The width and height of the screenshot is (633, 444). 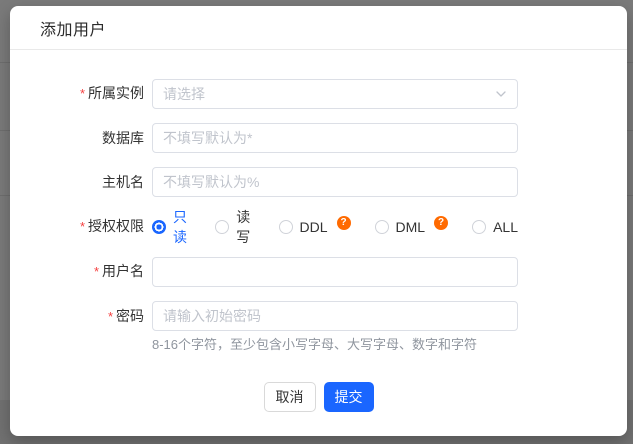 What do you see at coordinates (315, 344) in the screenshot?
I see `password-rules-hint: 8-16个字符，至少包含小写字母、大写字母、数字和字符` at bounding box center [315, 344].